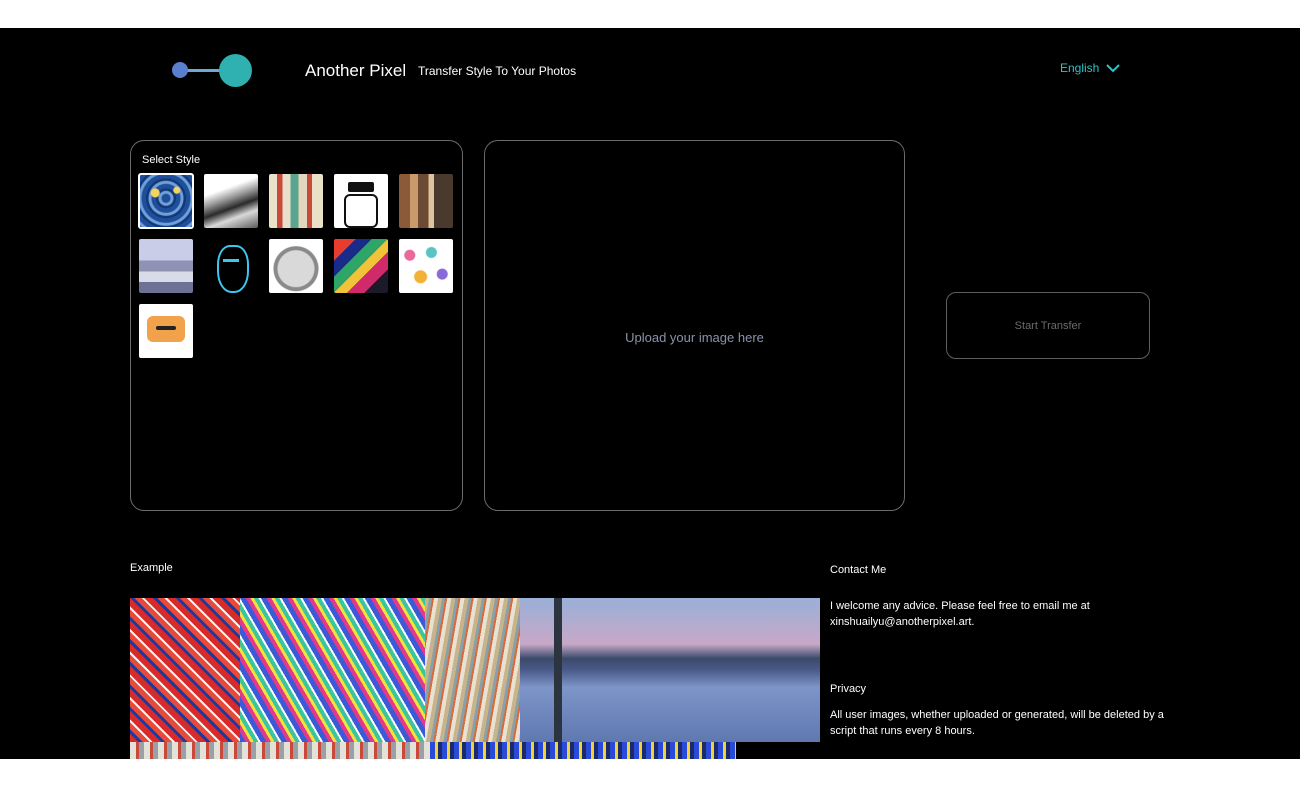 The width and height of the screenshot is (1300, 788). What do you see at coordinates (426, 201) in the screenshot?
I see `style-thumb-impressionist-portrait` at bounding box center [426, 201].